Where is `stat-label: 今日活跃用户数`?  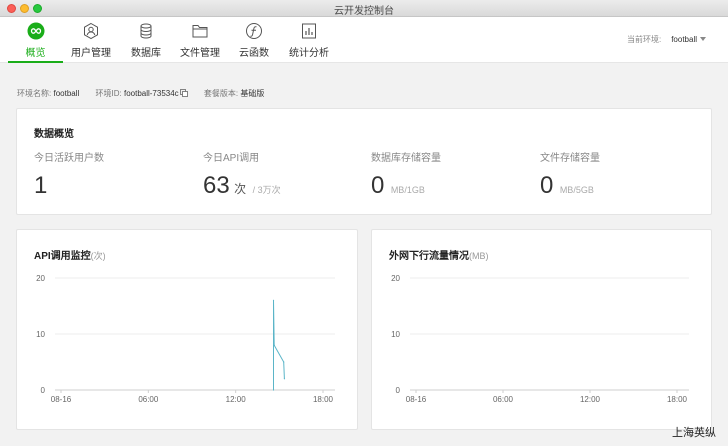
stat-label: 今日活跃用户数 is located at coordinates (69, 158).